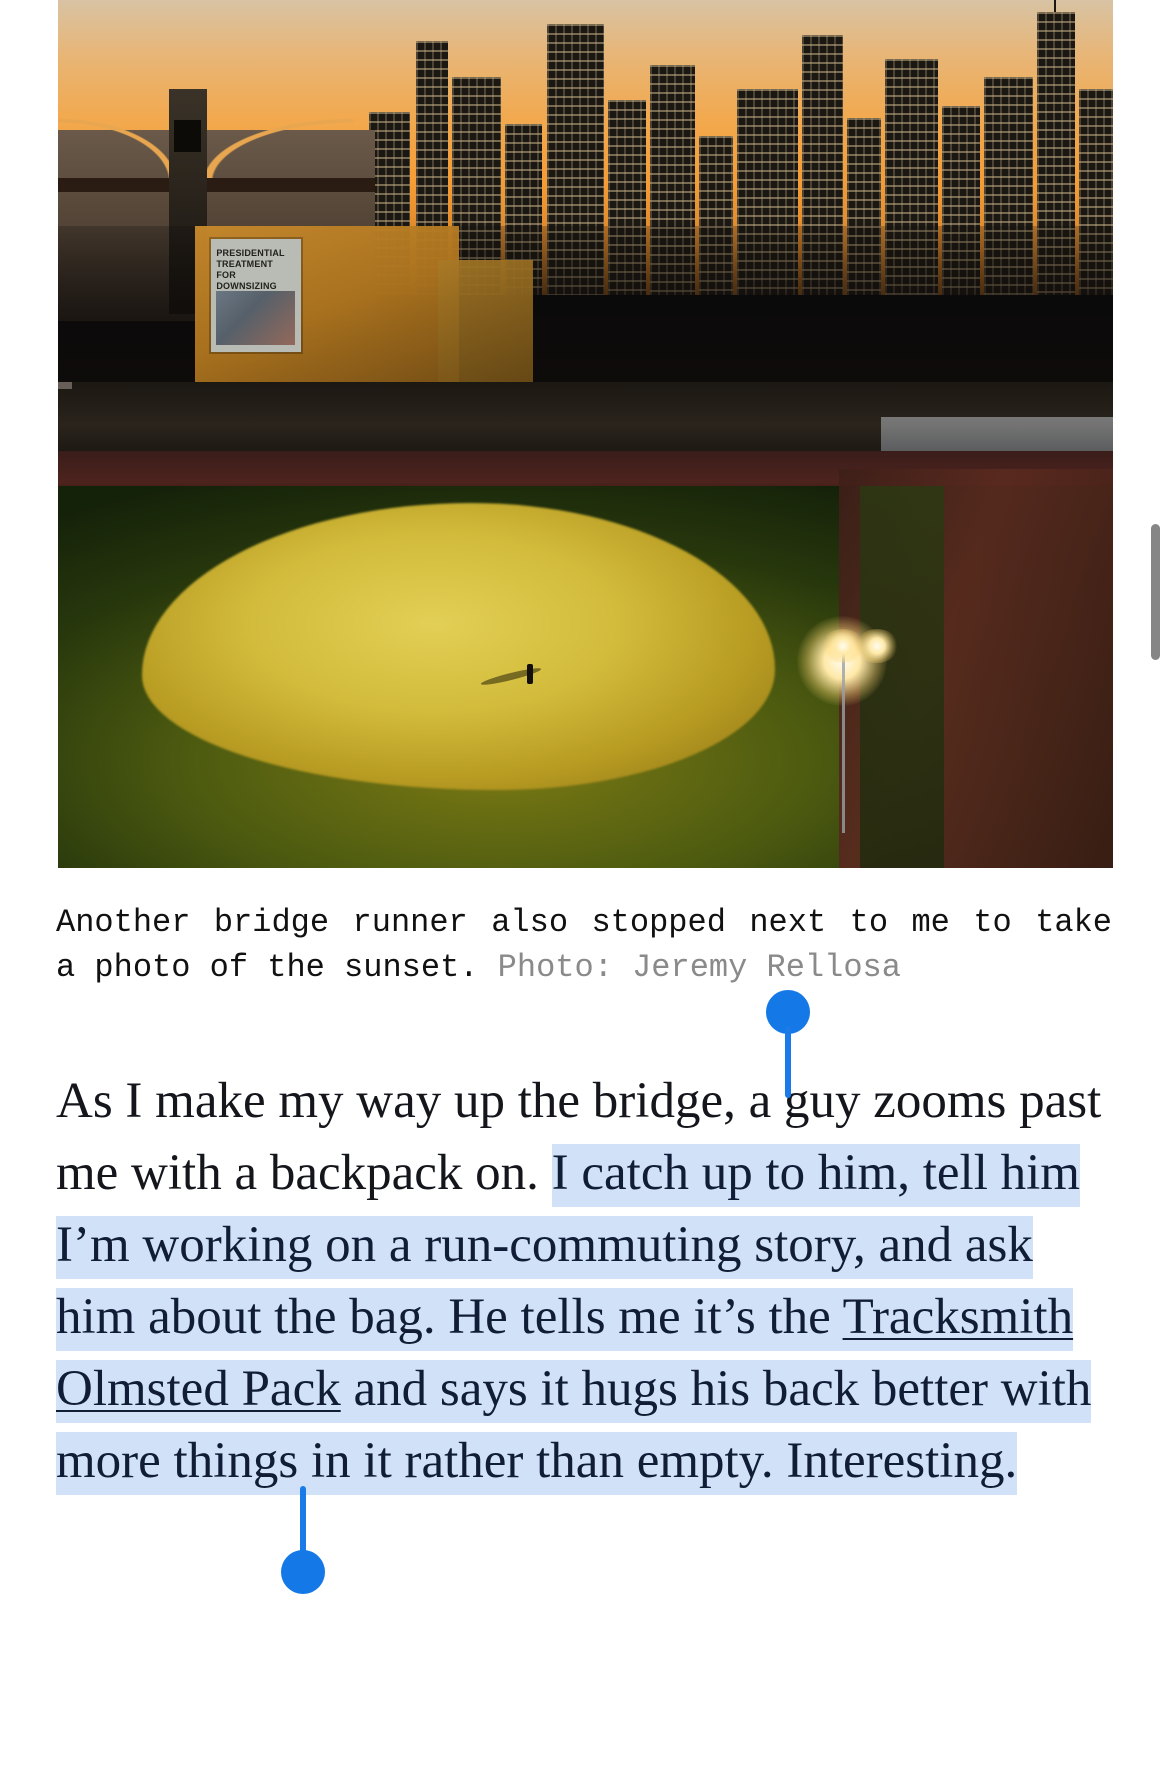  I want to click on bridge-deck, so click(216, 184).